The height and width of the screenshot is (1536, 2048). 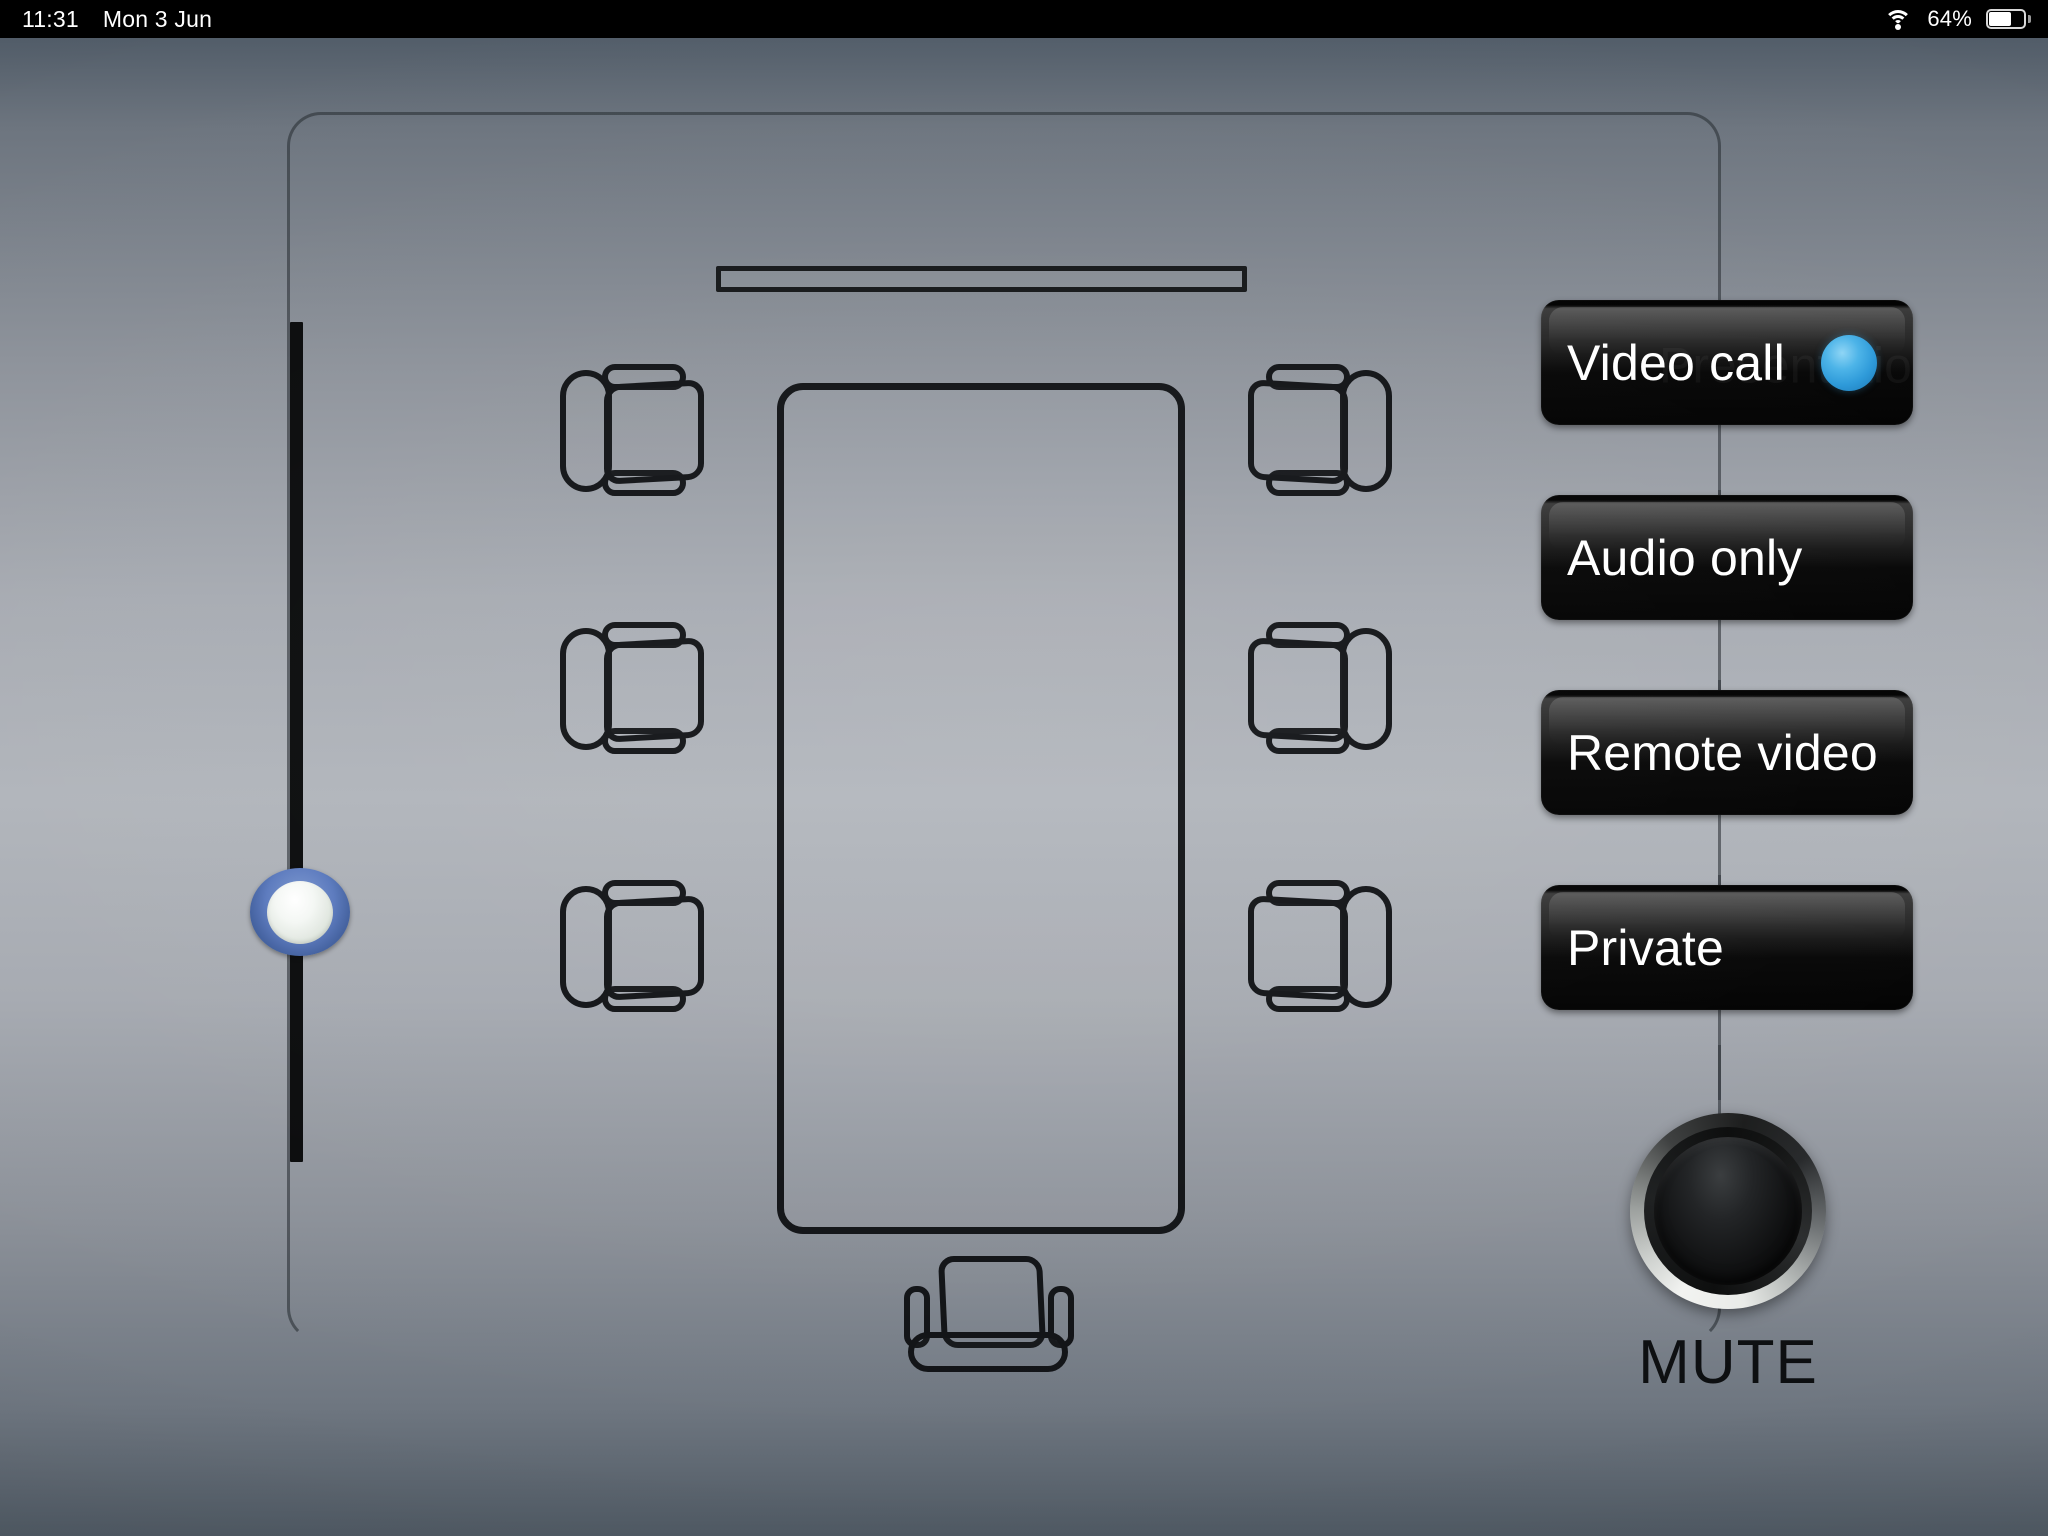 What do you see at coordinates (1849, 362) in the screenshot?
I see `status-led-icon` at bounding box center [1849, 362].